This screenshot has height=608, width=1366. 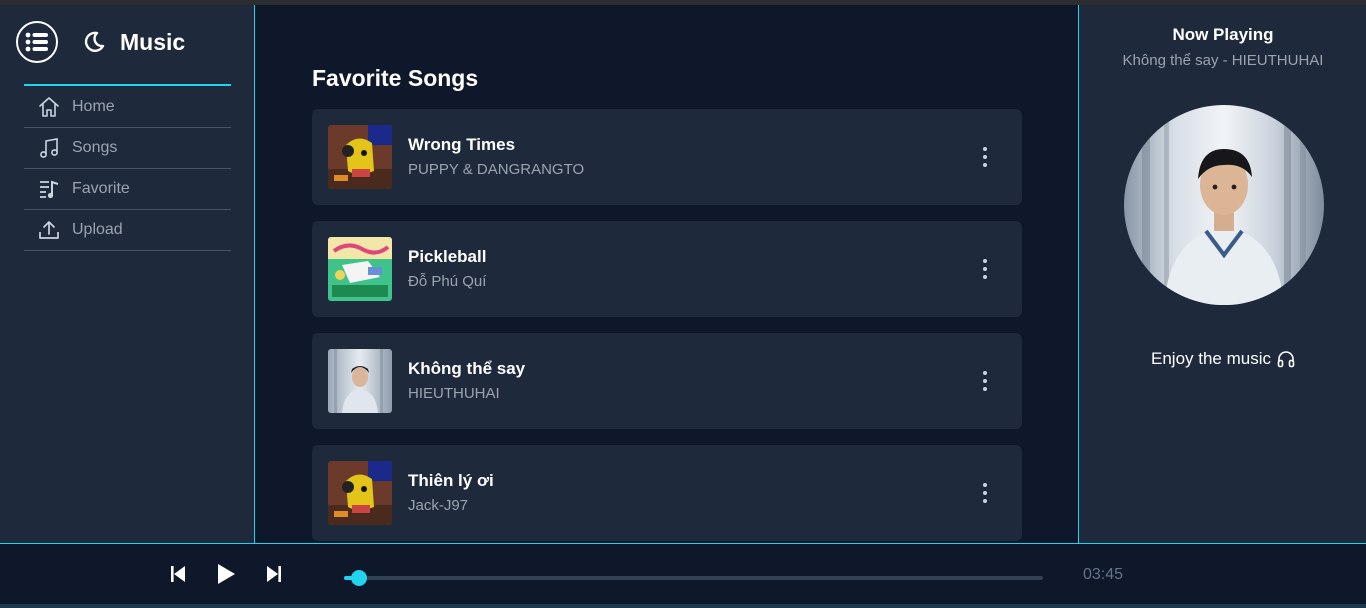 What do you see at coordinates (496, 157) in the screenshot?
I see `song-info: Wrong Times PUPPY & DANGRANGTO` at bounding box center [496, 157].